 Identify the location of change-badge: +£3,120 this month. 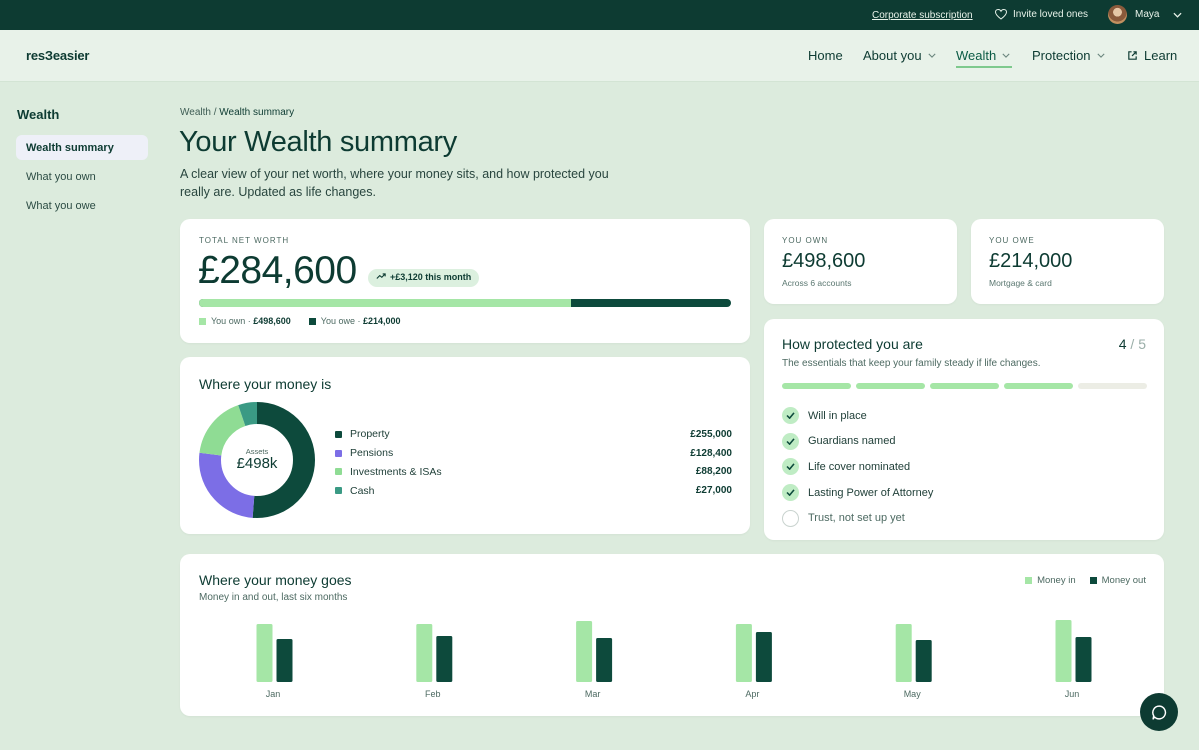
(424, 278).